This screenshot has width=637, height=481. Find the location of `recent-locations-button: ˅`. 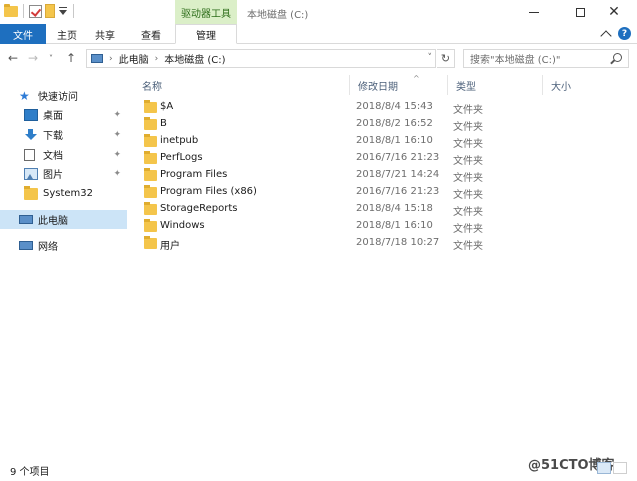

recent-locations-button: ˅ is located at coordinates (51, 58).